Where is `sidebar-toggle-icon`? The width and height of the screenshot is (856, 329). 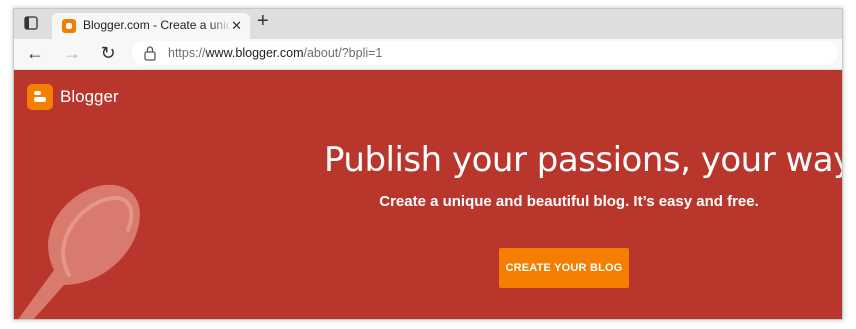
sidebar-toggle-icon is located at coordinates (31, 23).